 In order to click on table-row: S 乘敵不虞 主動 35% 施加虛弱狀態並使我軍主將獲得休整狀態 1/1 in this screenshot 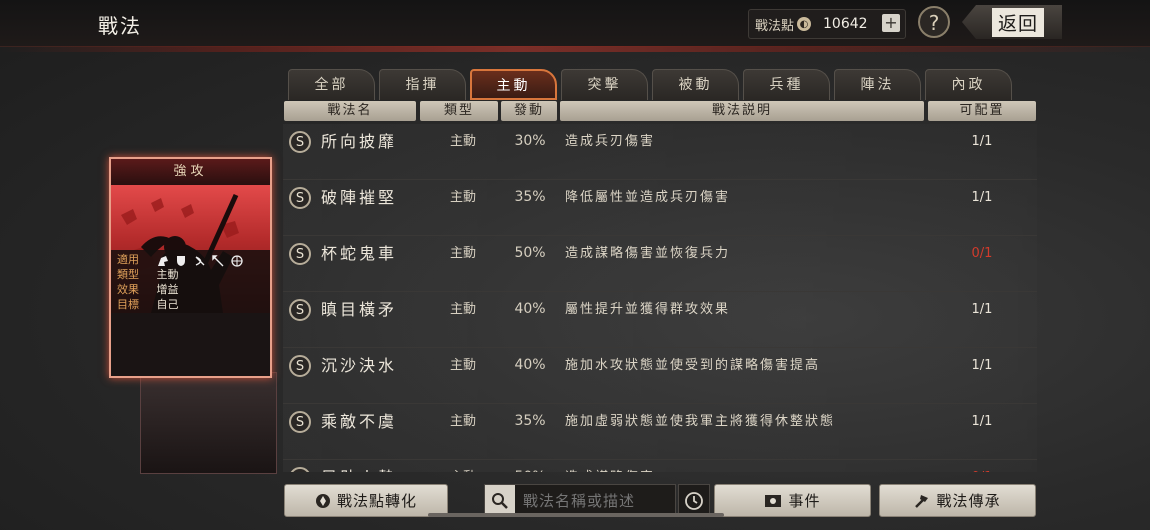, I will do `click(660, 432)`.